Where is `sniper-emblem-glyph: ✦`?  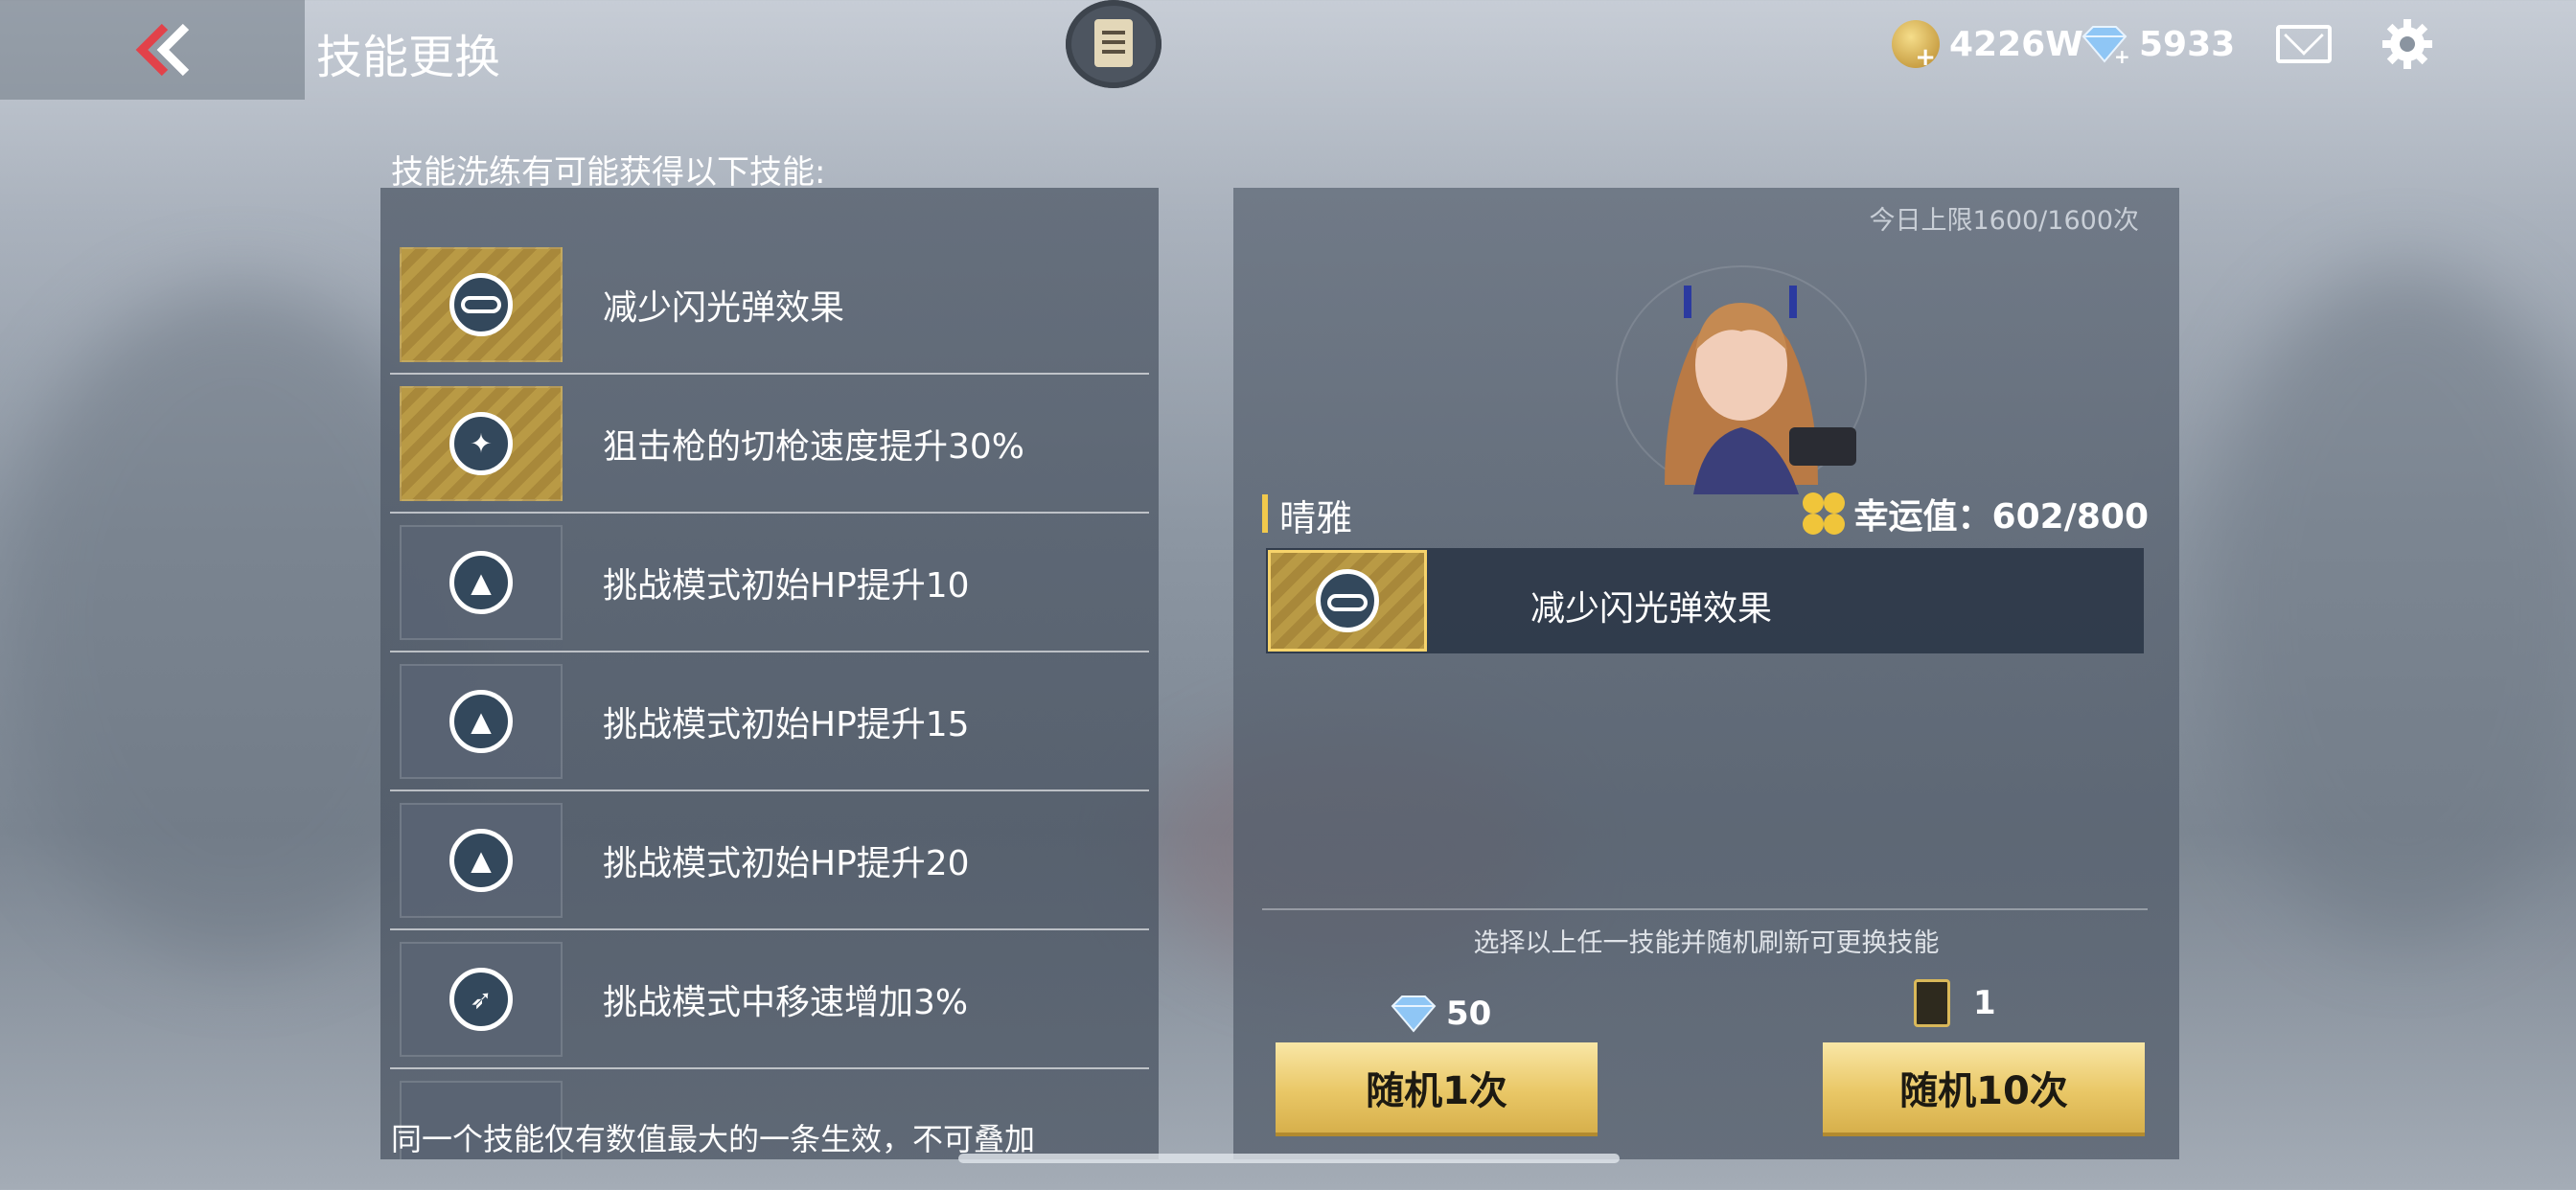 sniper-emblem-glyph: ✦ is located at coordinates (481, 444).